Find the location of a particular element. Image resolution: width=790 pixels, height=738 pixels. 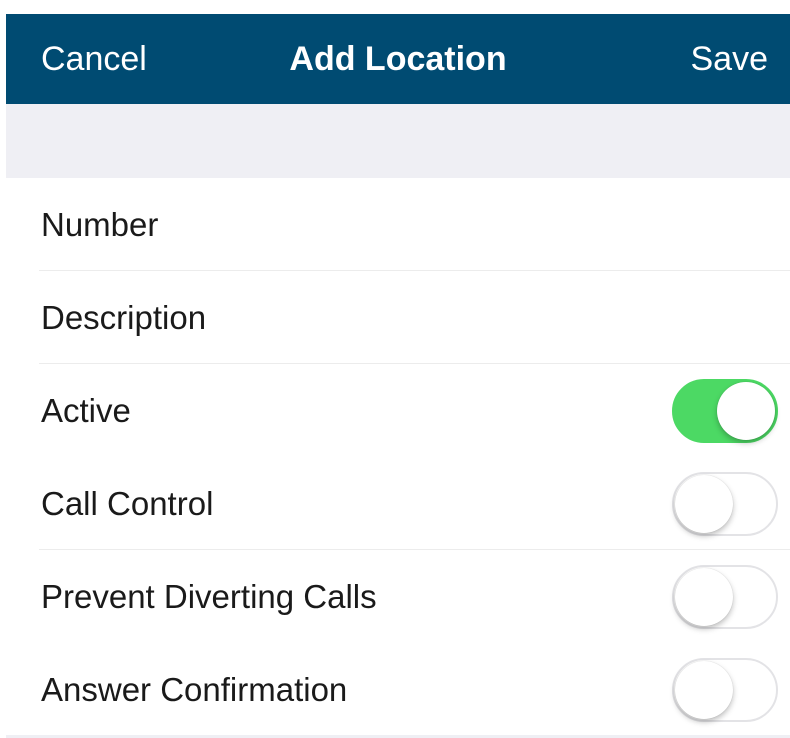

call-control-toggle is located at coordinates (725, 504).